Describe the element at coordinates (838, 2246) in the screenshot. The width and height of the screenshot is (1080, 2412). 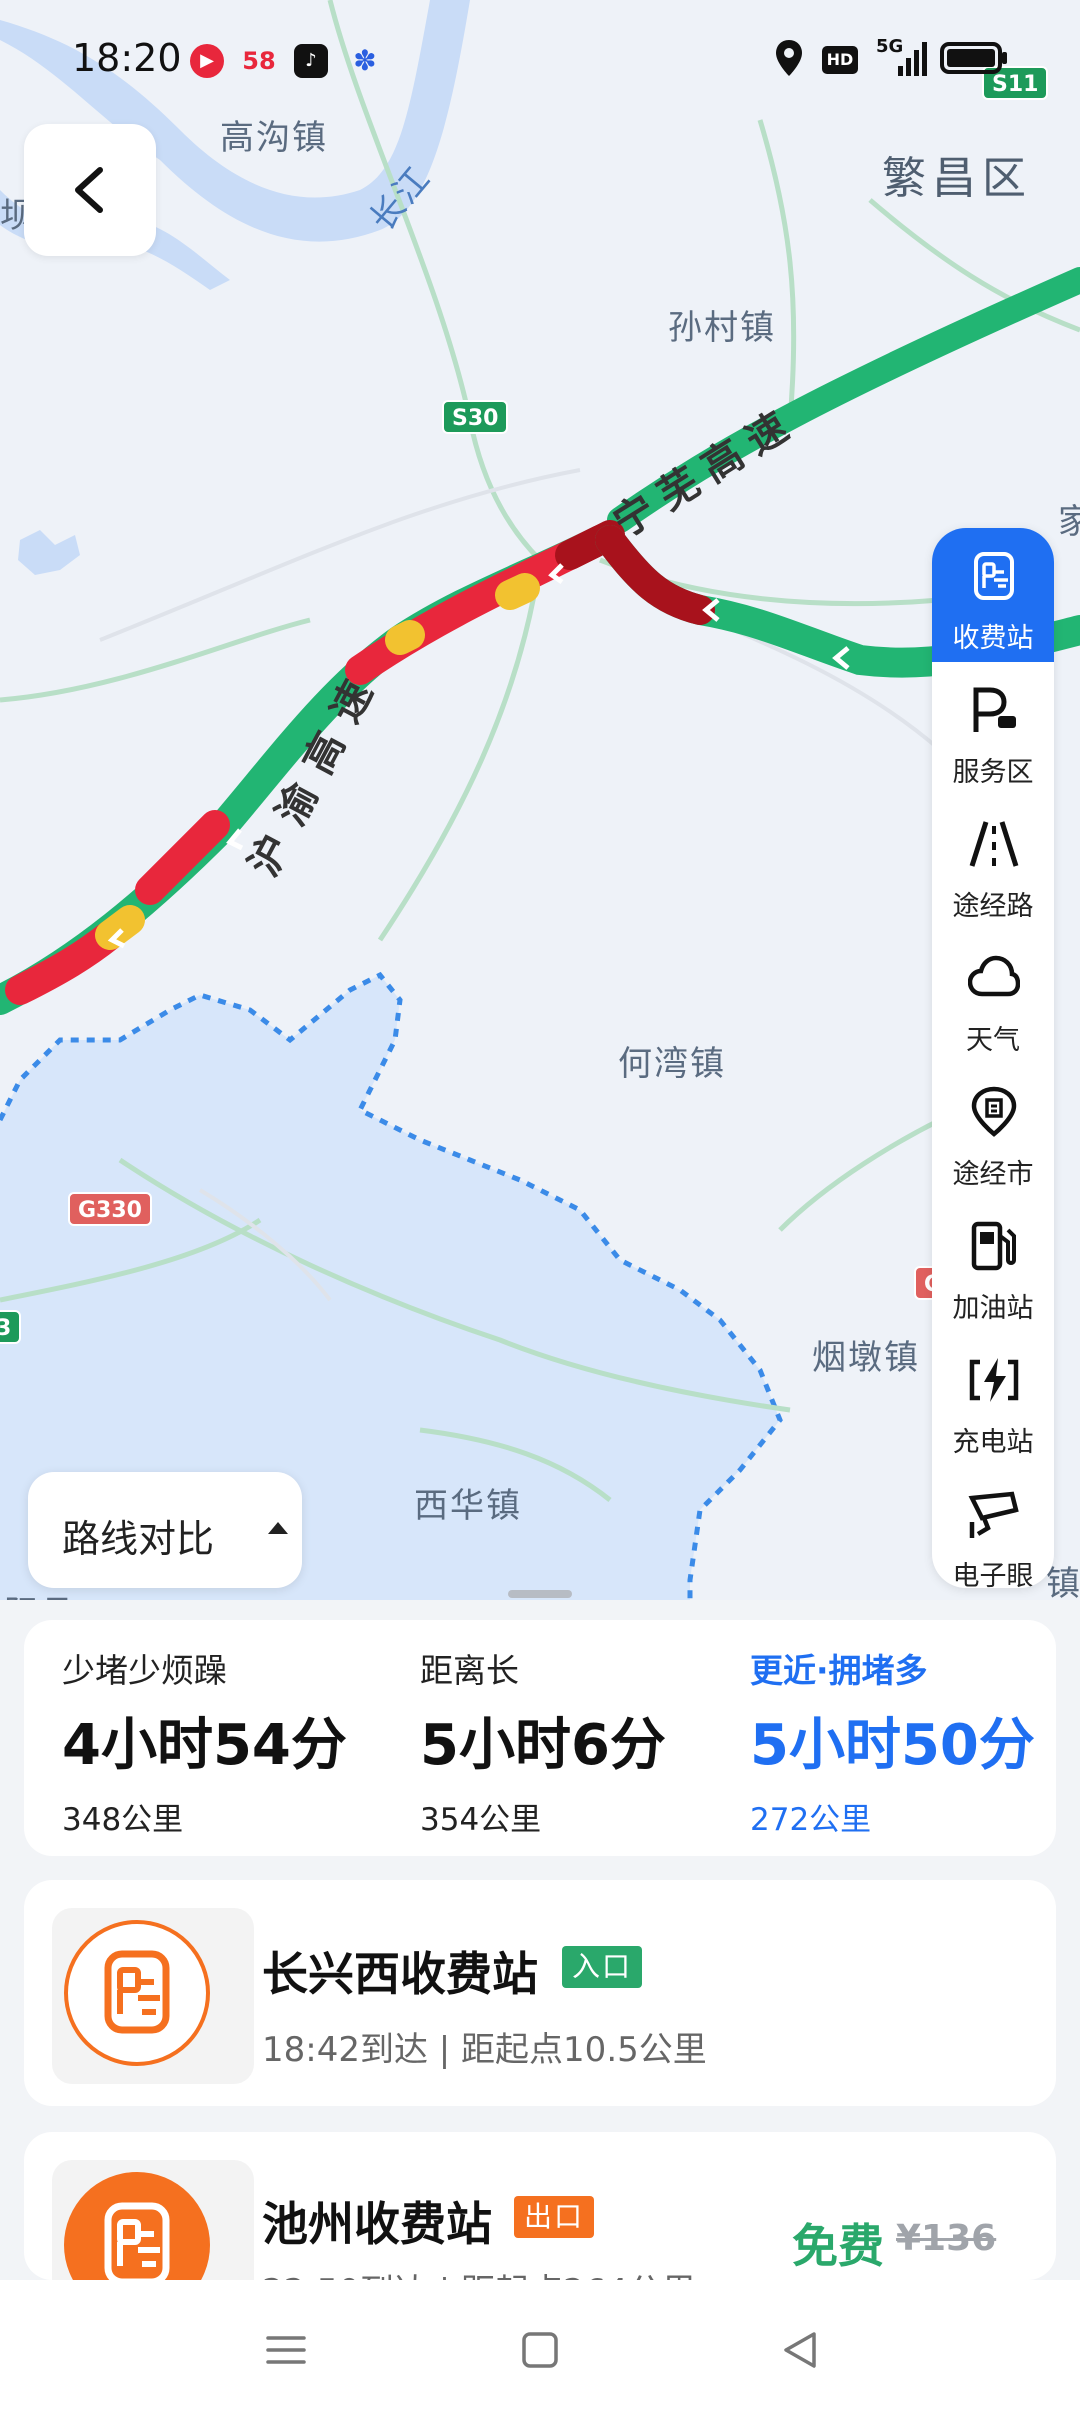
I see `toll-fee-free: 免费` at that location.